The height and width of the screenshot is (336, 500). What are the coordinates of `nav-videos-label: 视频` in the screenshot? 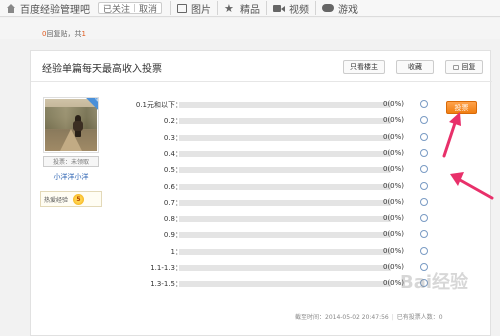 It's located at (299, 10).